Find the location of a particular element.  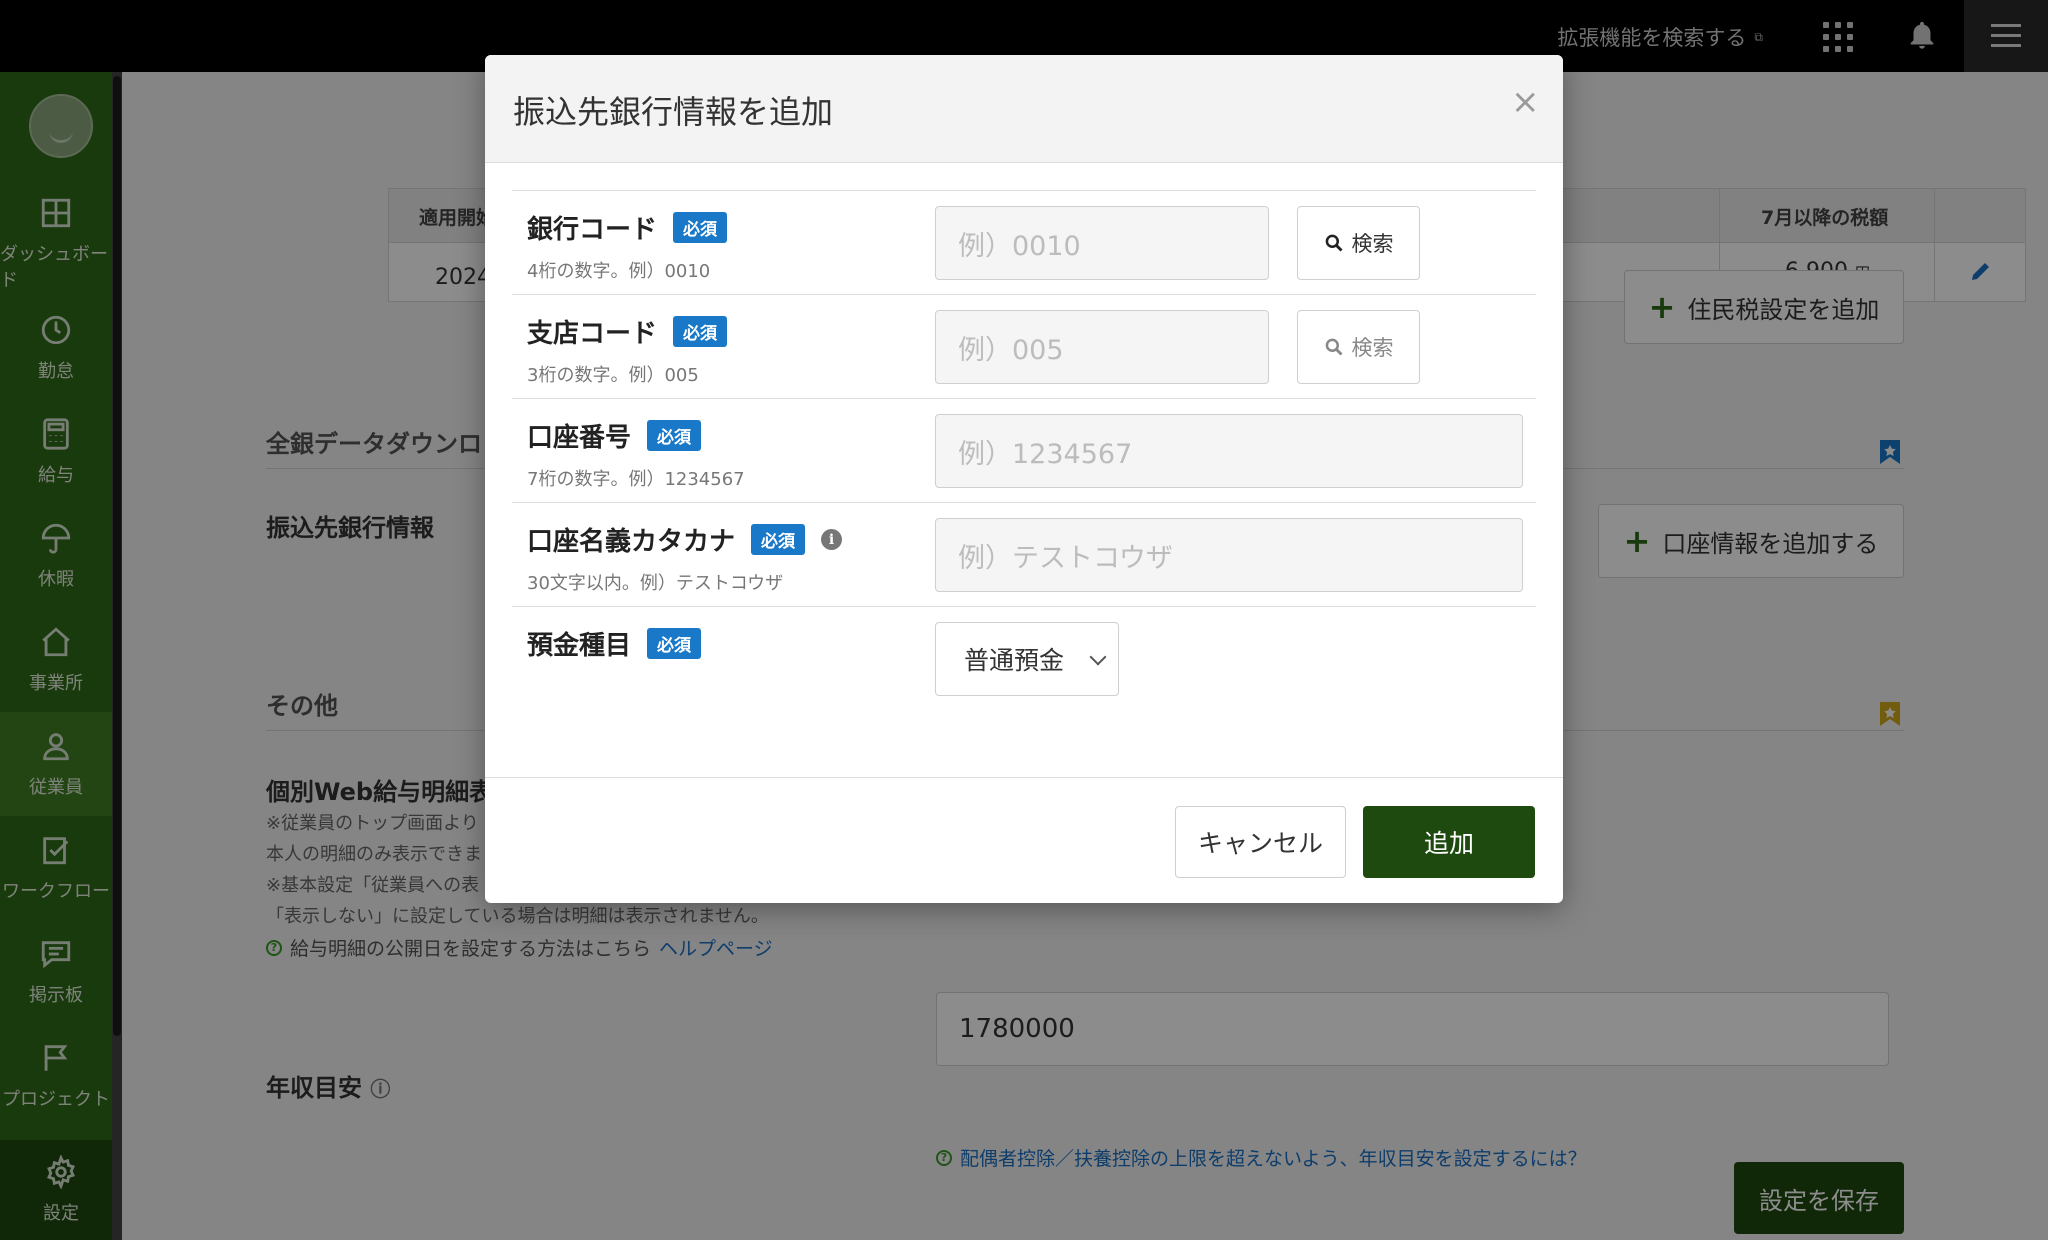

branch-code-row: 支店コード 必須 3桁の数字。例）005 例）005 検索 is located at coordinates (1024, 346).